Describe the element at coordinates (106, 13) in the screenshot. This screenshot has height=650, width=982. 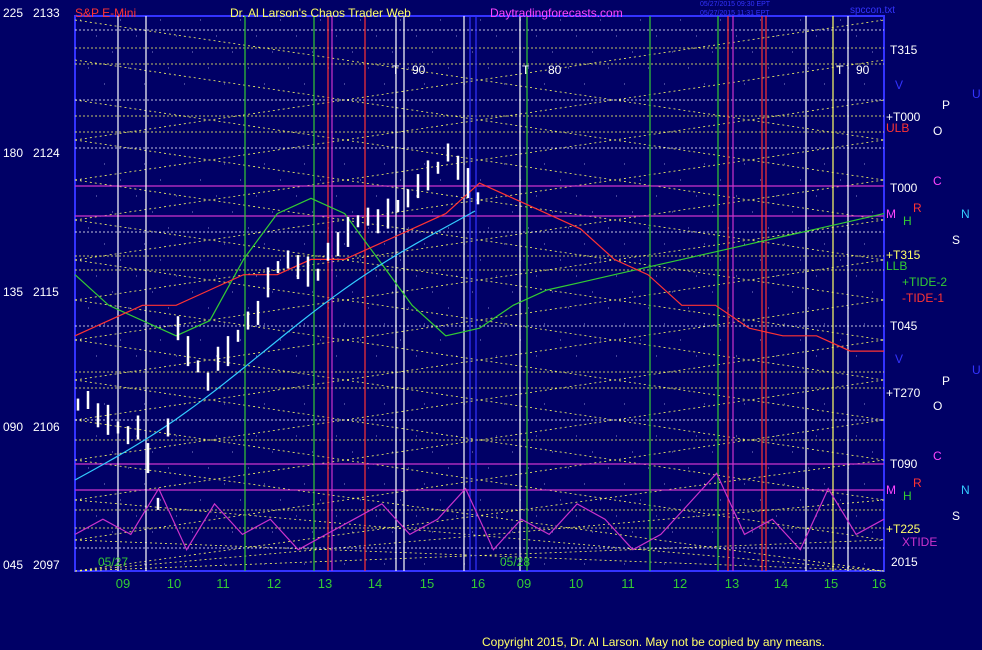
I see `symbol-label: S&P E-Mini` at that location.